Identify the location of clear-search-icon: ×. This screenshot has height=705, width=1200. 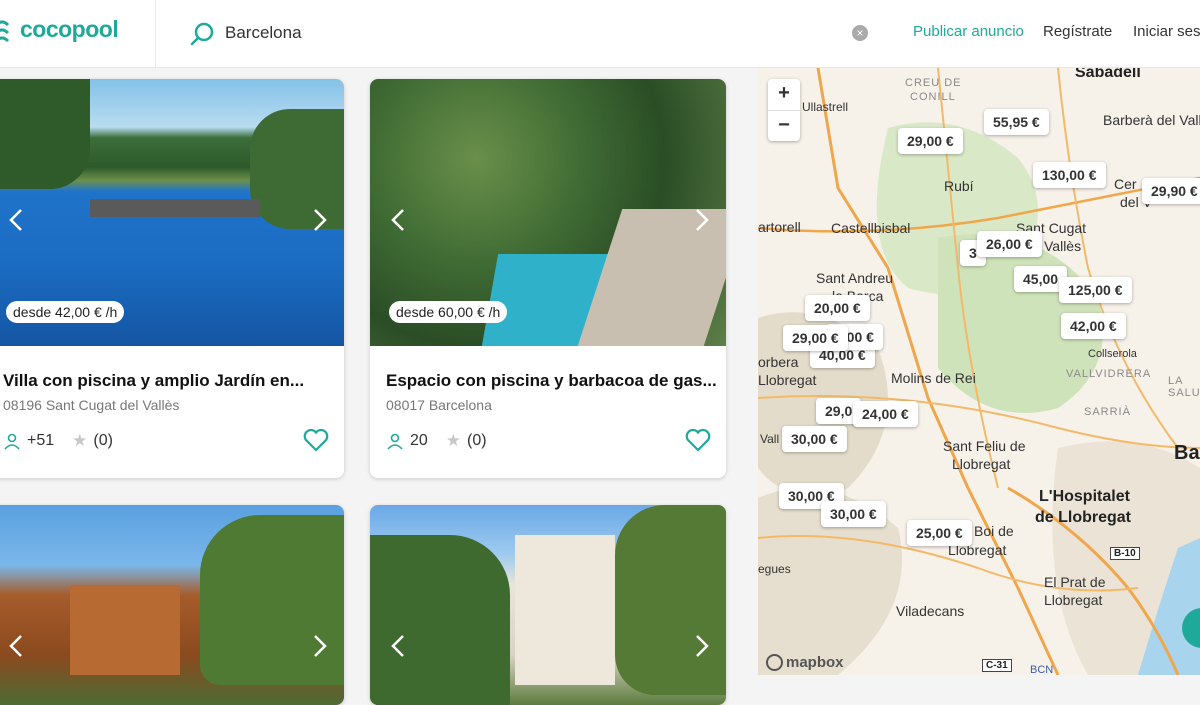
(860, 33).